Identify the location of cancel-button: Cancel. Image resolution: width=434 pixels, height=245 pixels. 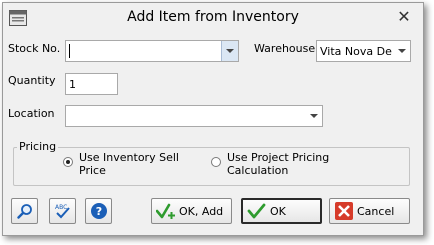
(369, 211).